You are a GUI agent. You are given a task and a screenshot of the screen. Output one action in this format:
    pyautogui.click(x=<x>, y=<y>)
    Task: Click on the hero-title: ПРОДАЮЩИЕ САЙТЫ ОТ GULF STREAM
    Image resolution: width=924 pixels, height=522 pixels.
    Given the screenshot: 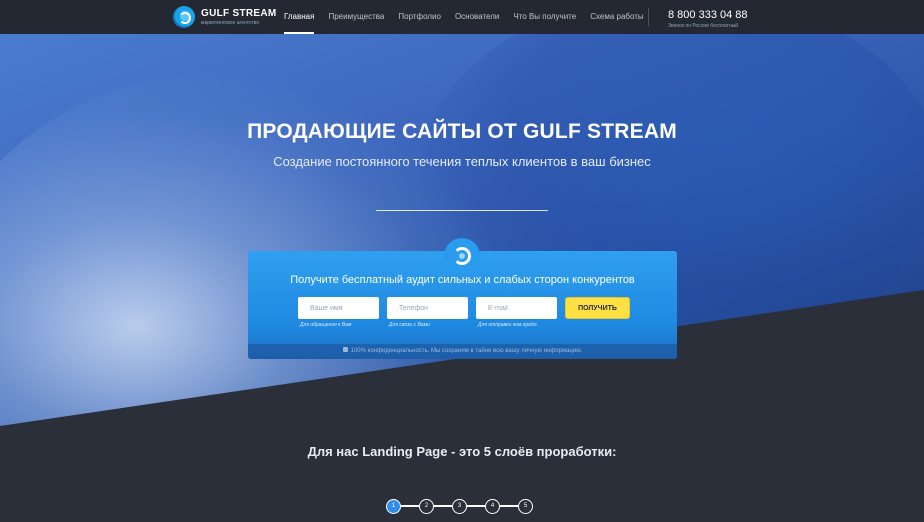 What is the action you would take?
    pyautogui.click(x=462, y=131)
    